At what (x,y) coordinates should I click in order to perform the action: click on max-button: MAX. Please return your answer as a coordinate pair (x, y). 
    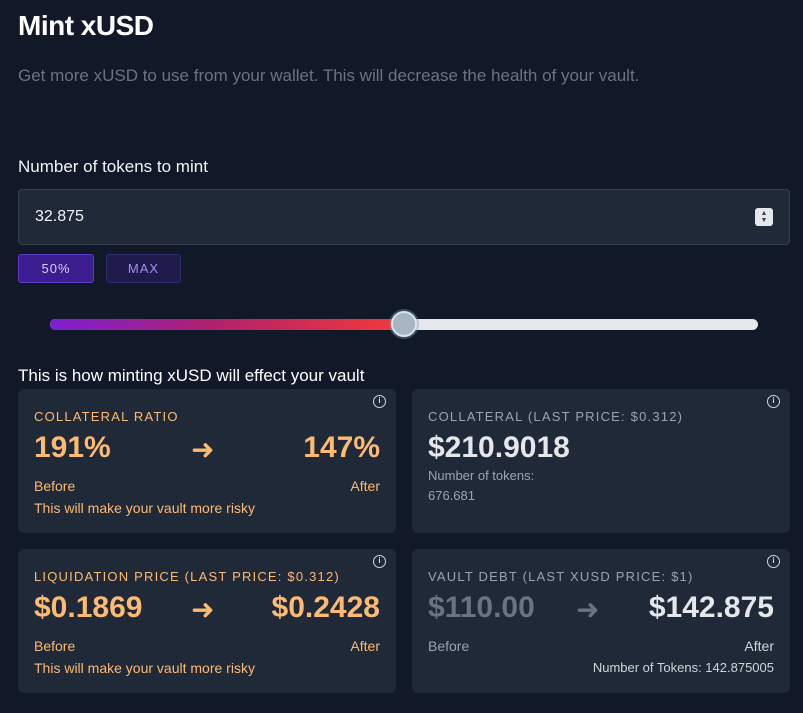
    Looking at the image, I should click on (143, 268).